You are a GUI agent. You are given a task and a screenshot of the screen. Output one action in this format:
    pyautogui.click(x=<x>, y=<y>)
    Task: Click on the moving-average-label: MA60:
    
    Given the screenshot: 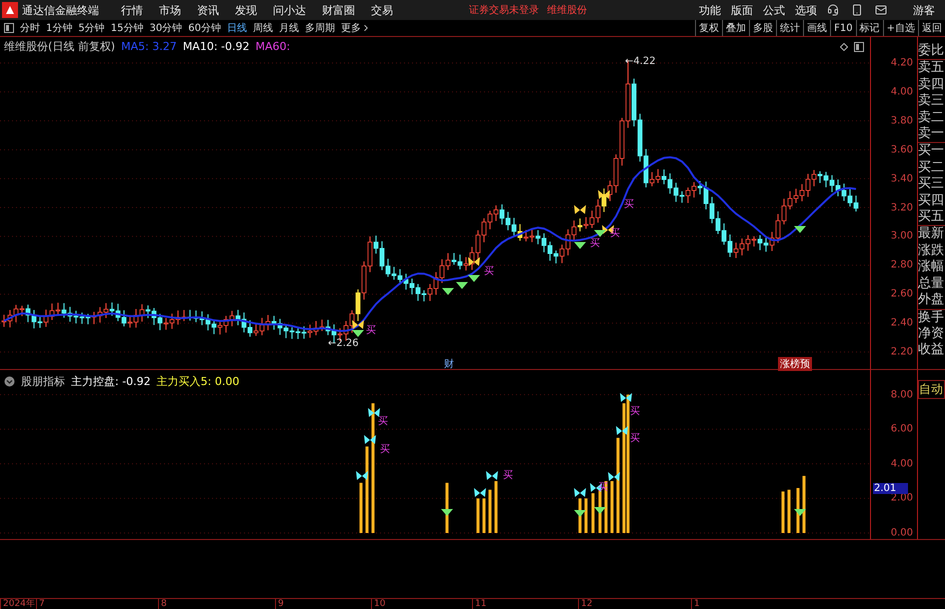 What is the action you would take?
    pyautogui.click(x=273, y=46)
    